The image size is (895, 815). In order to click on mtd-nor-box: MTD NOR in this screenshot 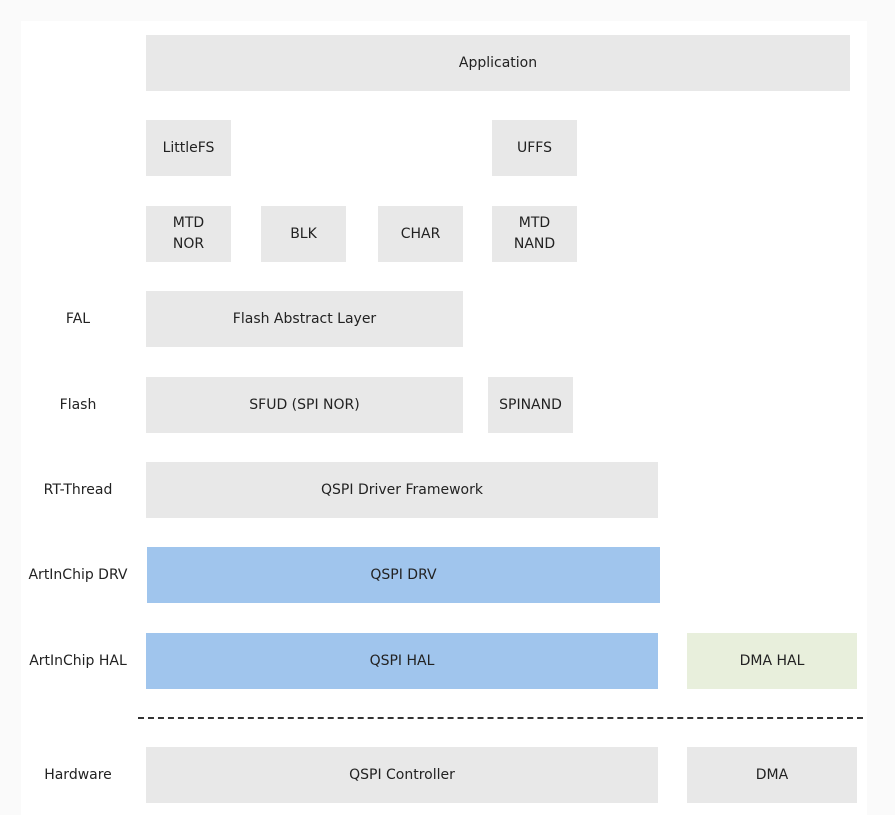, I will do `click(188, 234)`.